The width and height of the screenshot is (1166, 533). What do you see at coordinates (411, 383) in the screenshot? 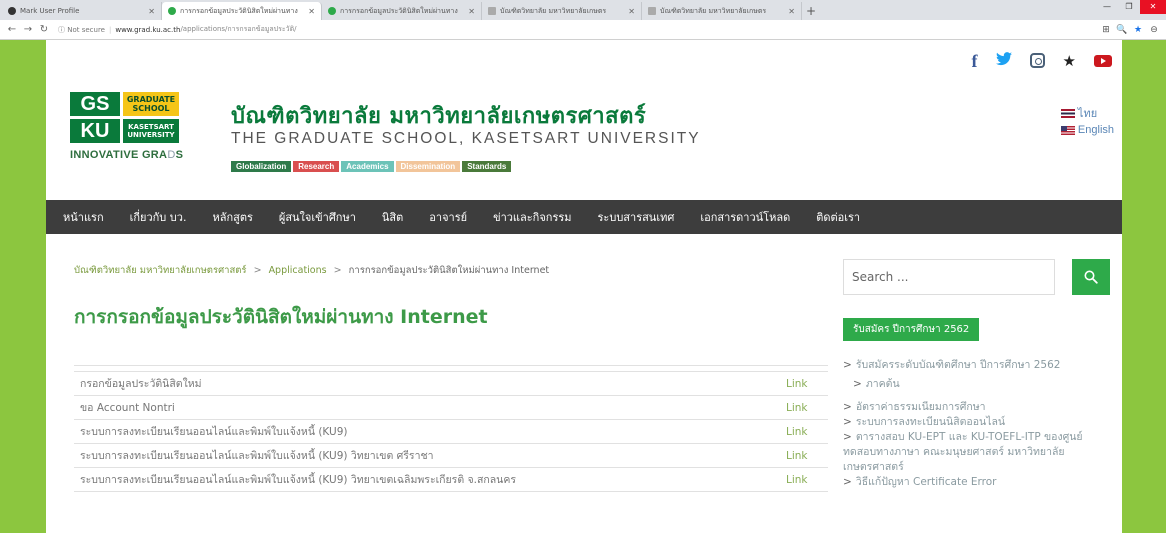
I see `row-label: กรอกข้อมูลประวัตินิสิตใหม่` at bounding box center [411, 383].